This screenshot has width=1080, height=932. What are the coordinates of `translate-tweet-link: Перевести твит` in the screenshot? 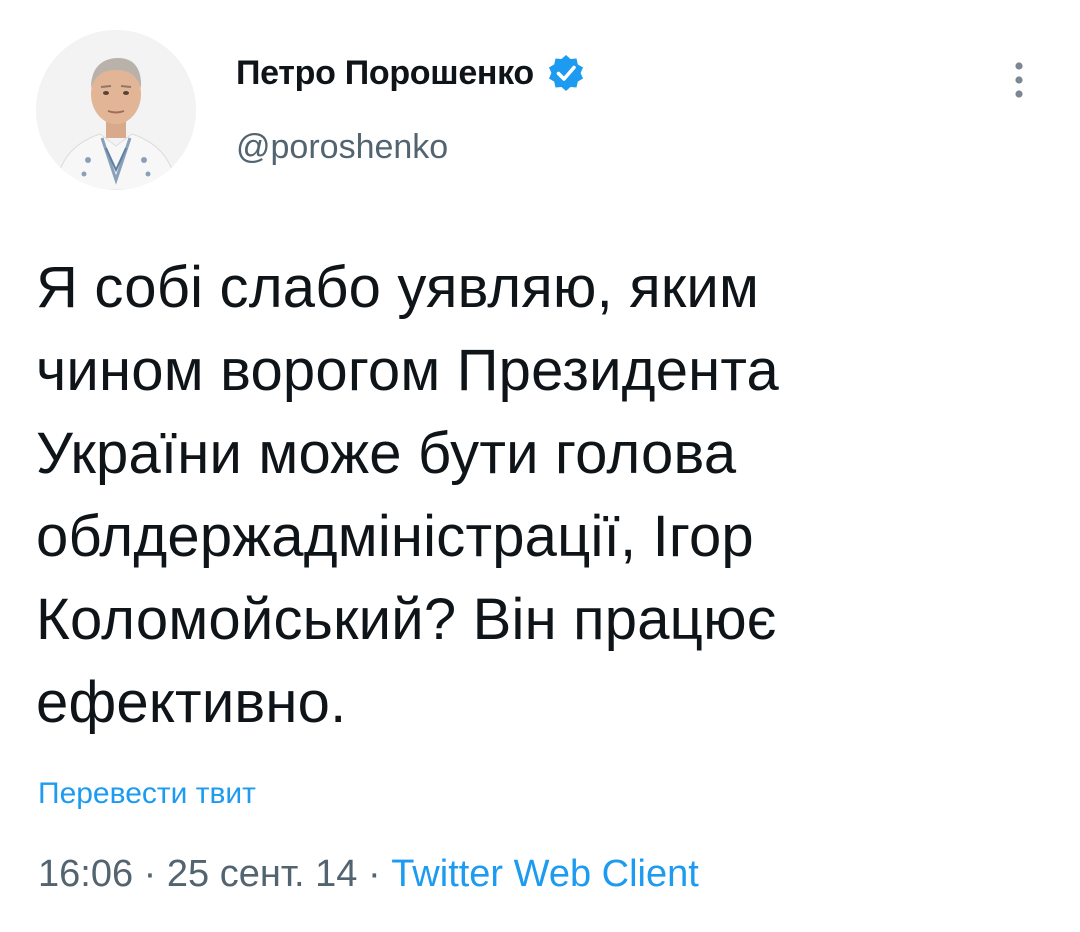 It's located at (147, 794).